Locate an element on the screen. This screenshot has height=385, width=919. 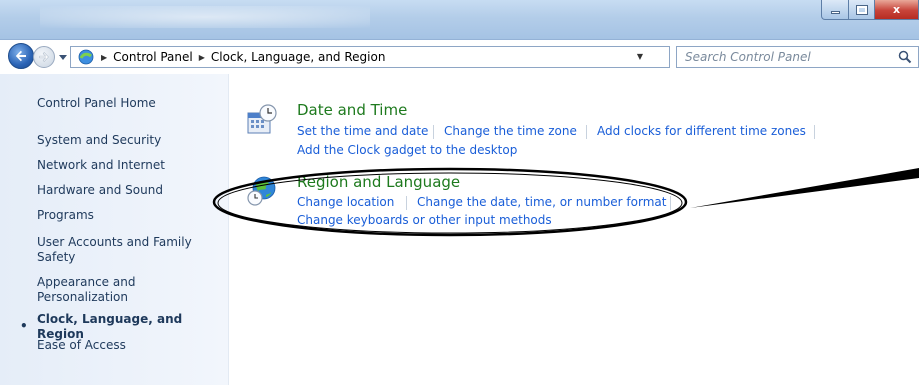
sidebar-item-hardware-and-sound: Hardware and Sound is located at coordinates (127, 190).